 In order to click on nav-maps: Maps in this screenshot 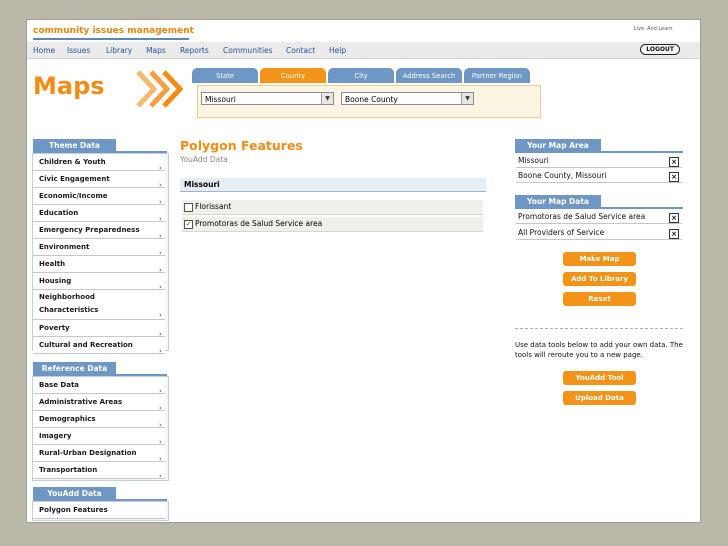, I will do `click(156, 50)`.